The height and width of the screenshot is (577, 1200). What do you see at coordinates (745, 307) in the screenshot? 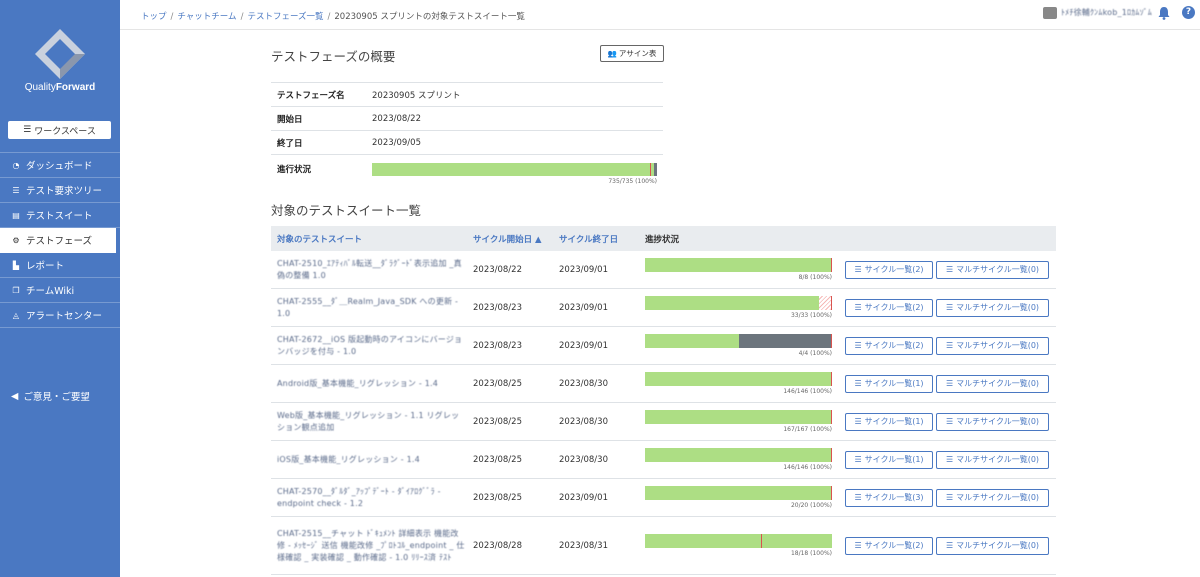
I see `progress-cell: 33/33 (100%)` at bounding box center [745, 307].